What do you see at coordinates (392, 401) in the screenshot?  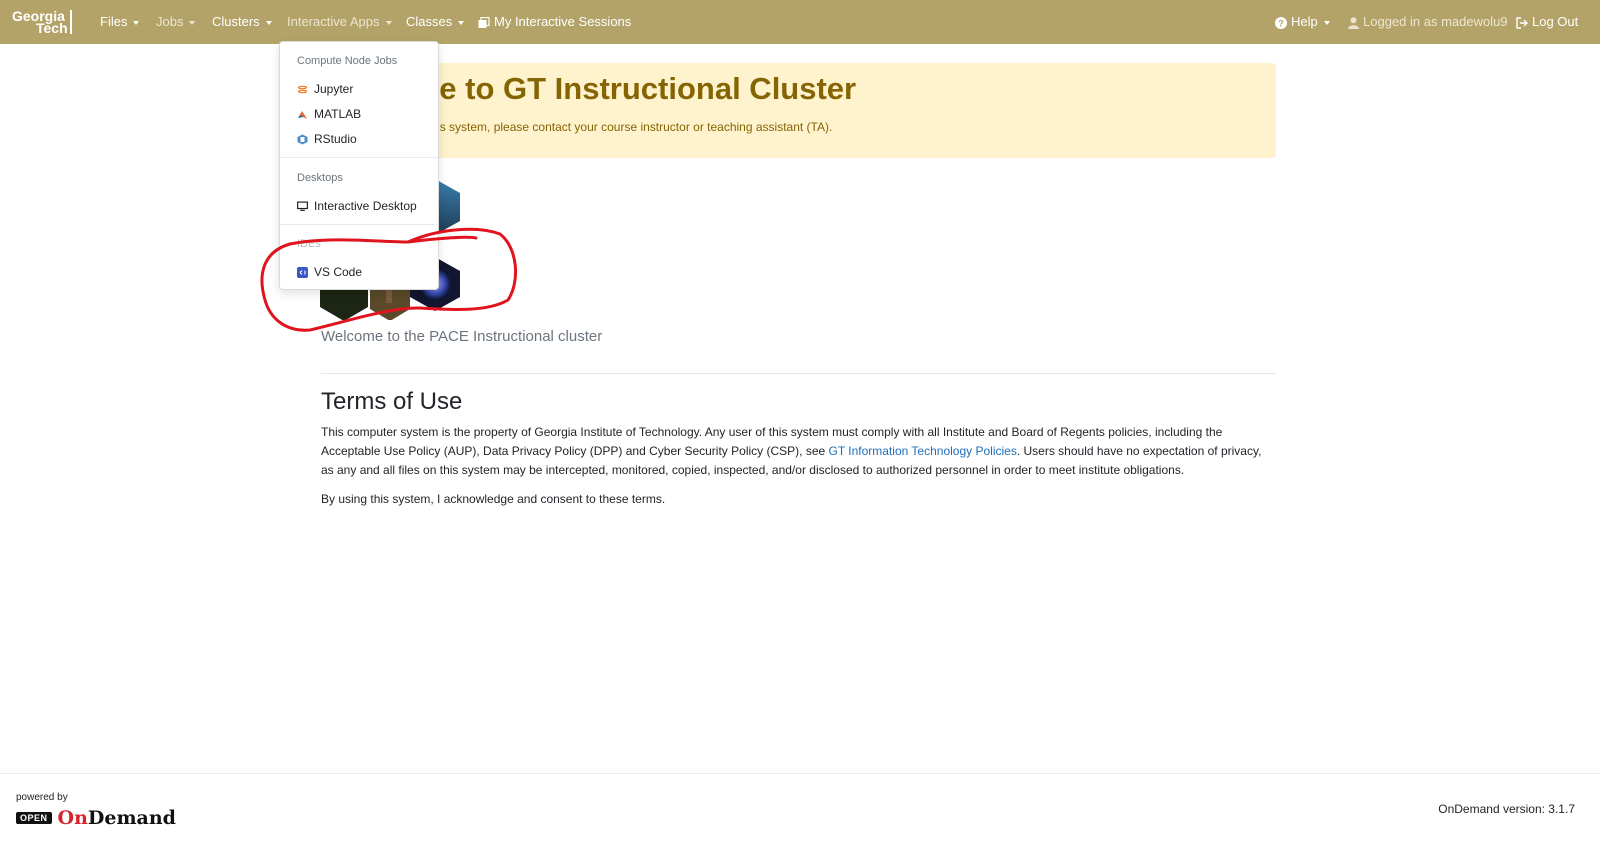 I see `terms-title: Terms of Use` at bounding box center [392, 401].